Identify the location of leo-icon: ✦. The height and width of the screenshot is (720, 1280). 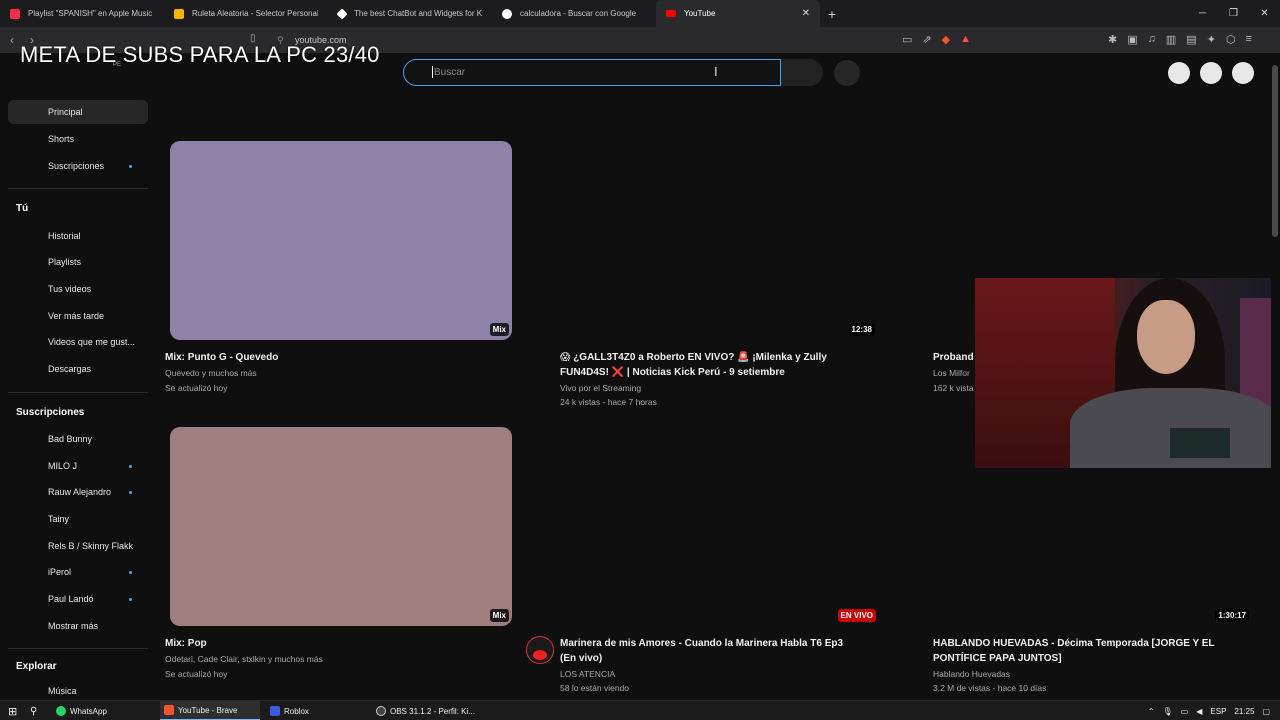
(1211, 39).